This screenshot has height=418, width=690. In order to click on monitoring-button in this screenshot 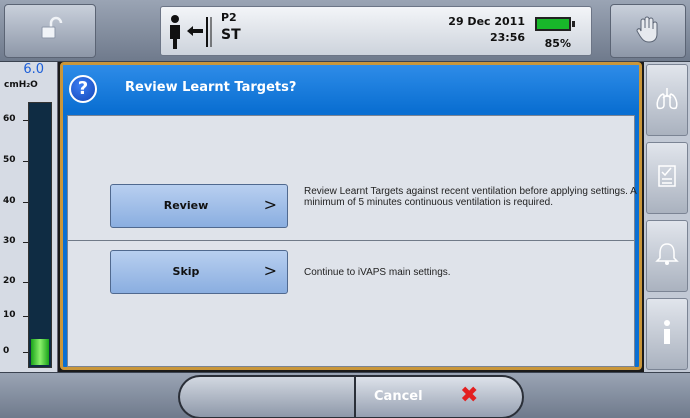, I will do `click(667, 100)`.